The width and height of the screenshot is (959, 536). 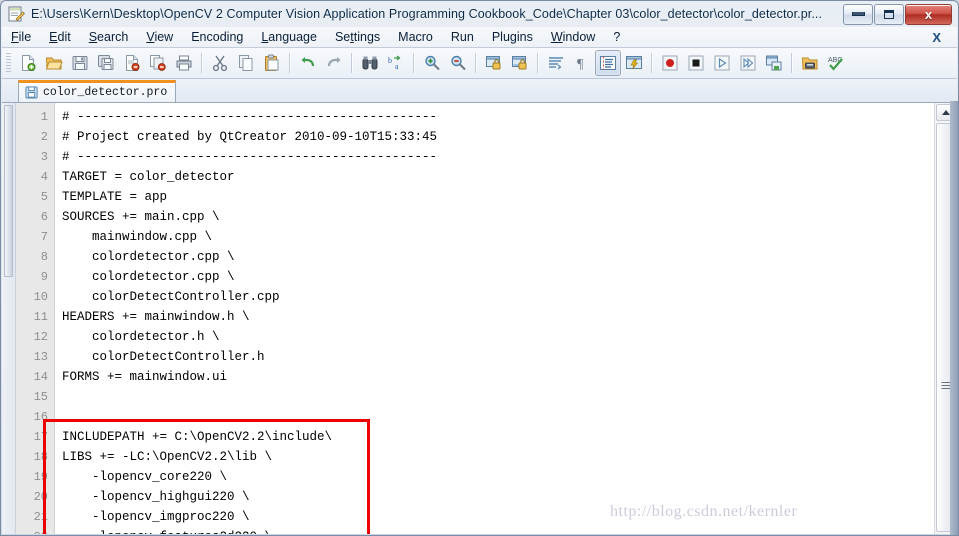 I want to click on play-macro-icon, so click(x=722, y=63).